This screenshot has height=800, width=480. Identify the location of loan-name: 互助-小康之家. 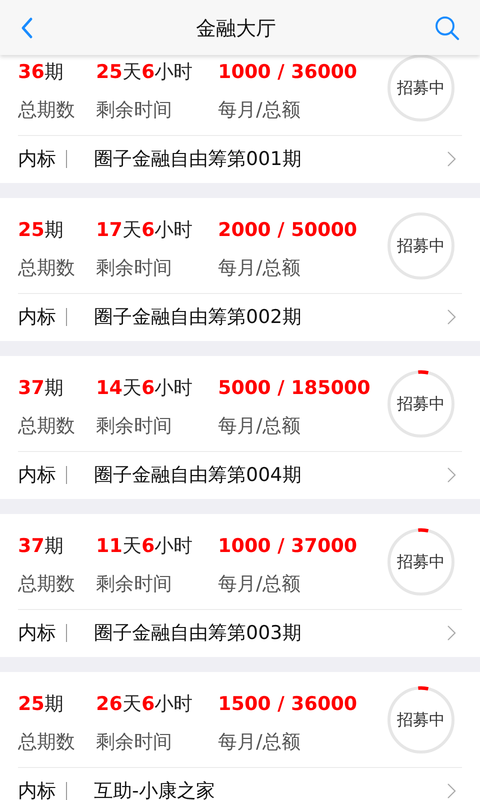
(155, 789).